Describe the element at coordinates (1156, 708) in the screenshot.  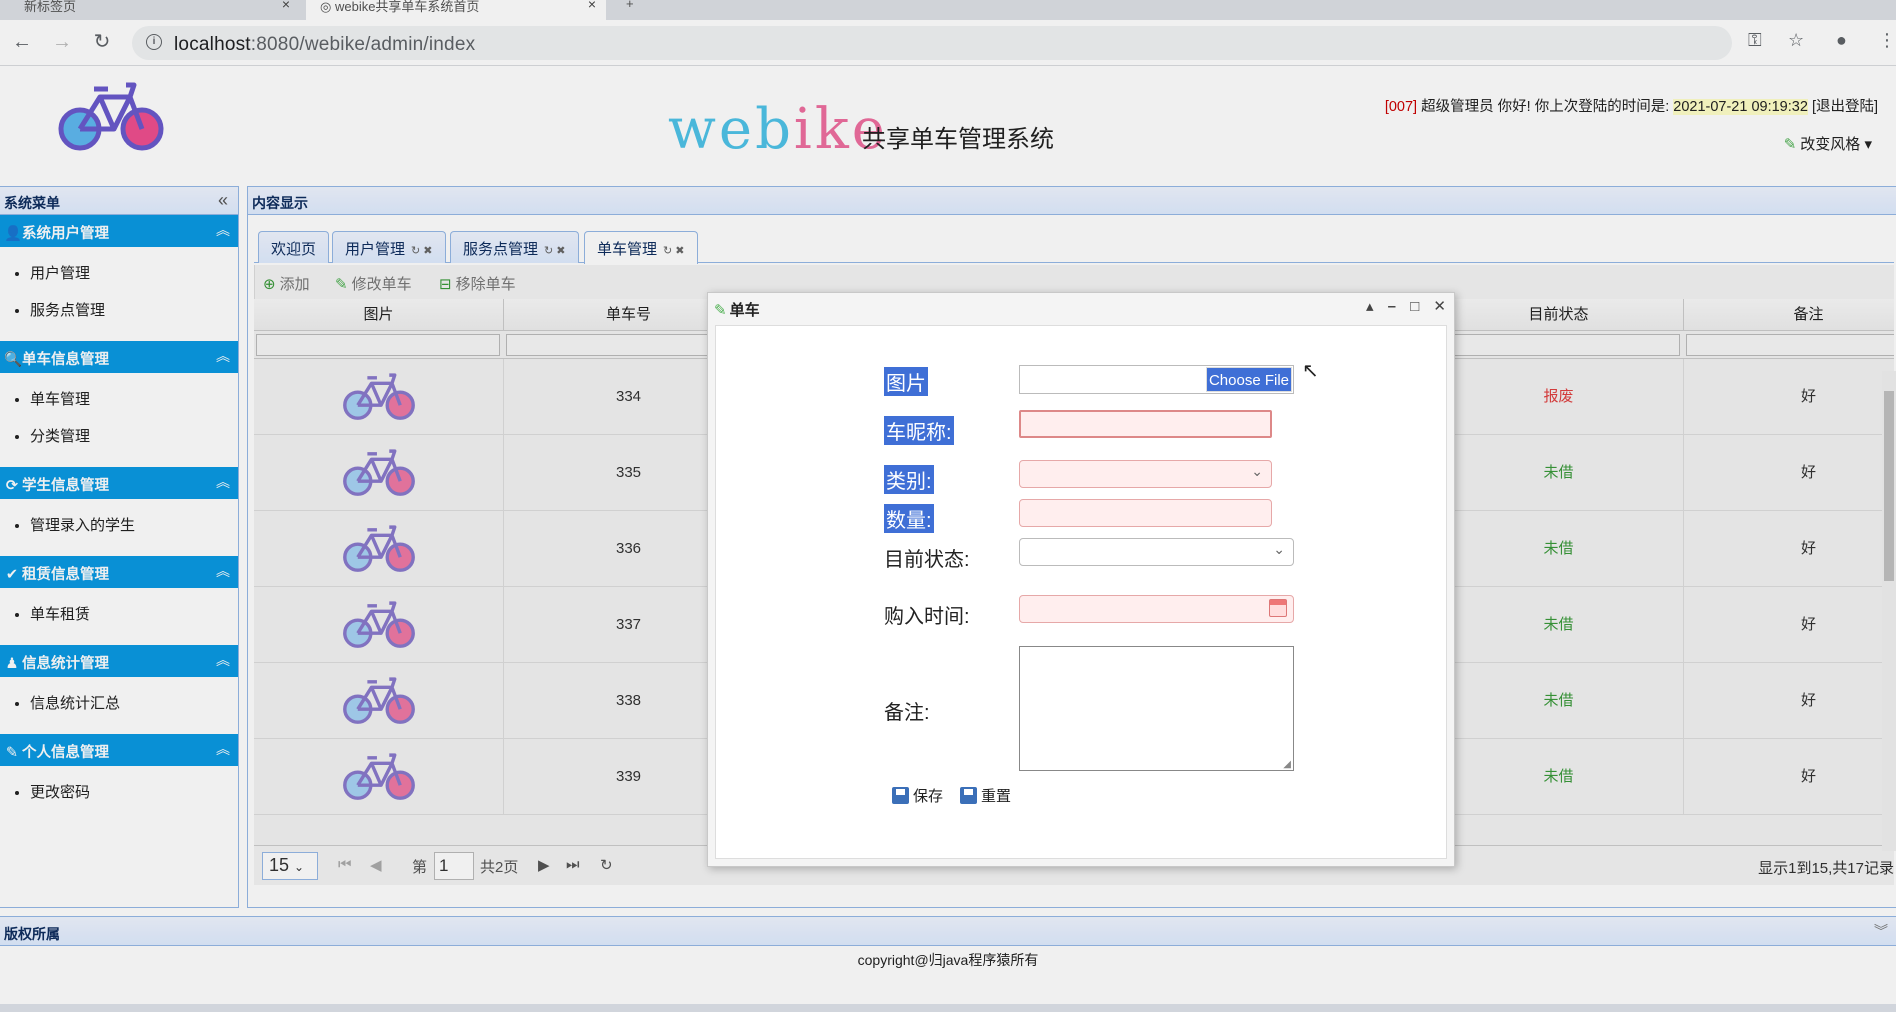
I see `note-textarea: ◢` at that location.